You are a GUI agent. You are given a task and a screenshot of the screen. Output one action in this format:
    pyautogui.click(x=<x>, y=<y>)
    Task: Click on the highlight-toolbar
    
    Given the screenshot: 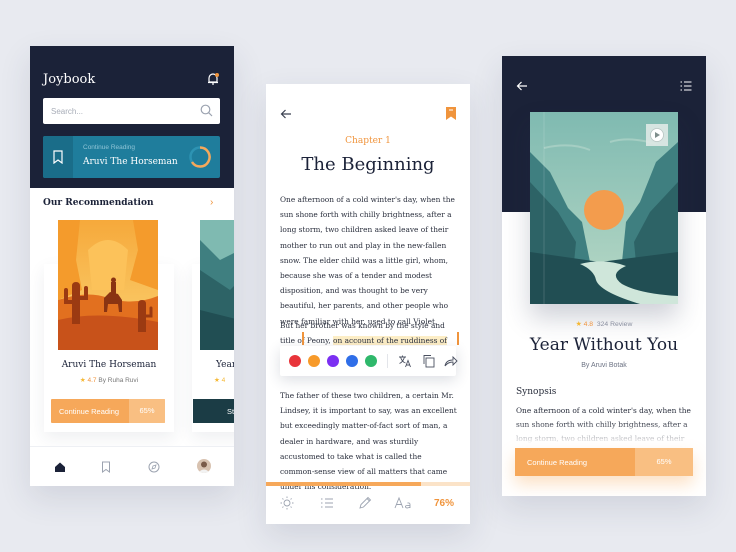 What is the action you would take?
    pyautogui.click(x=369, y=361)
    